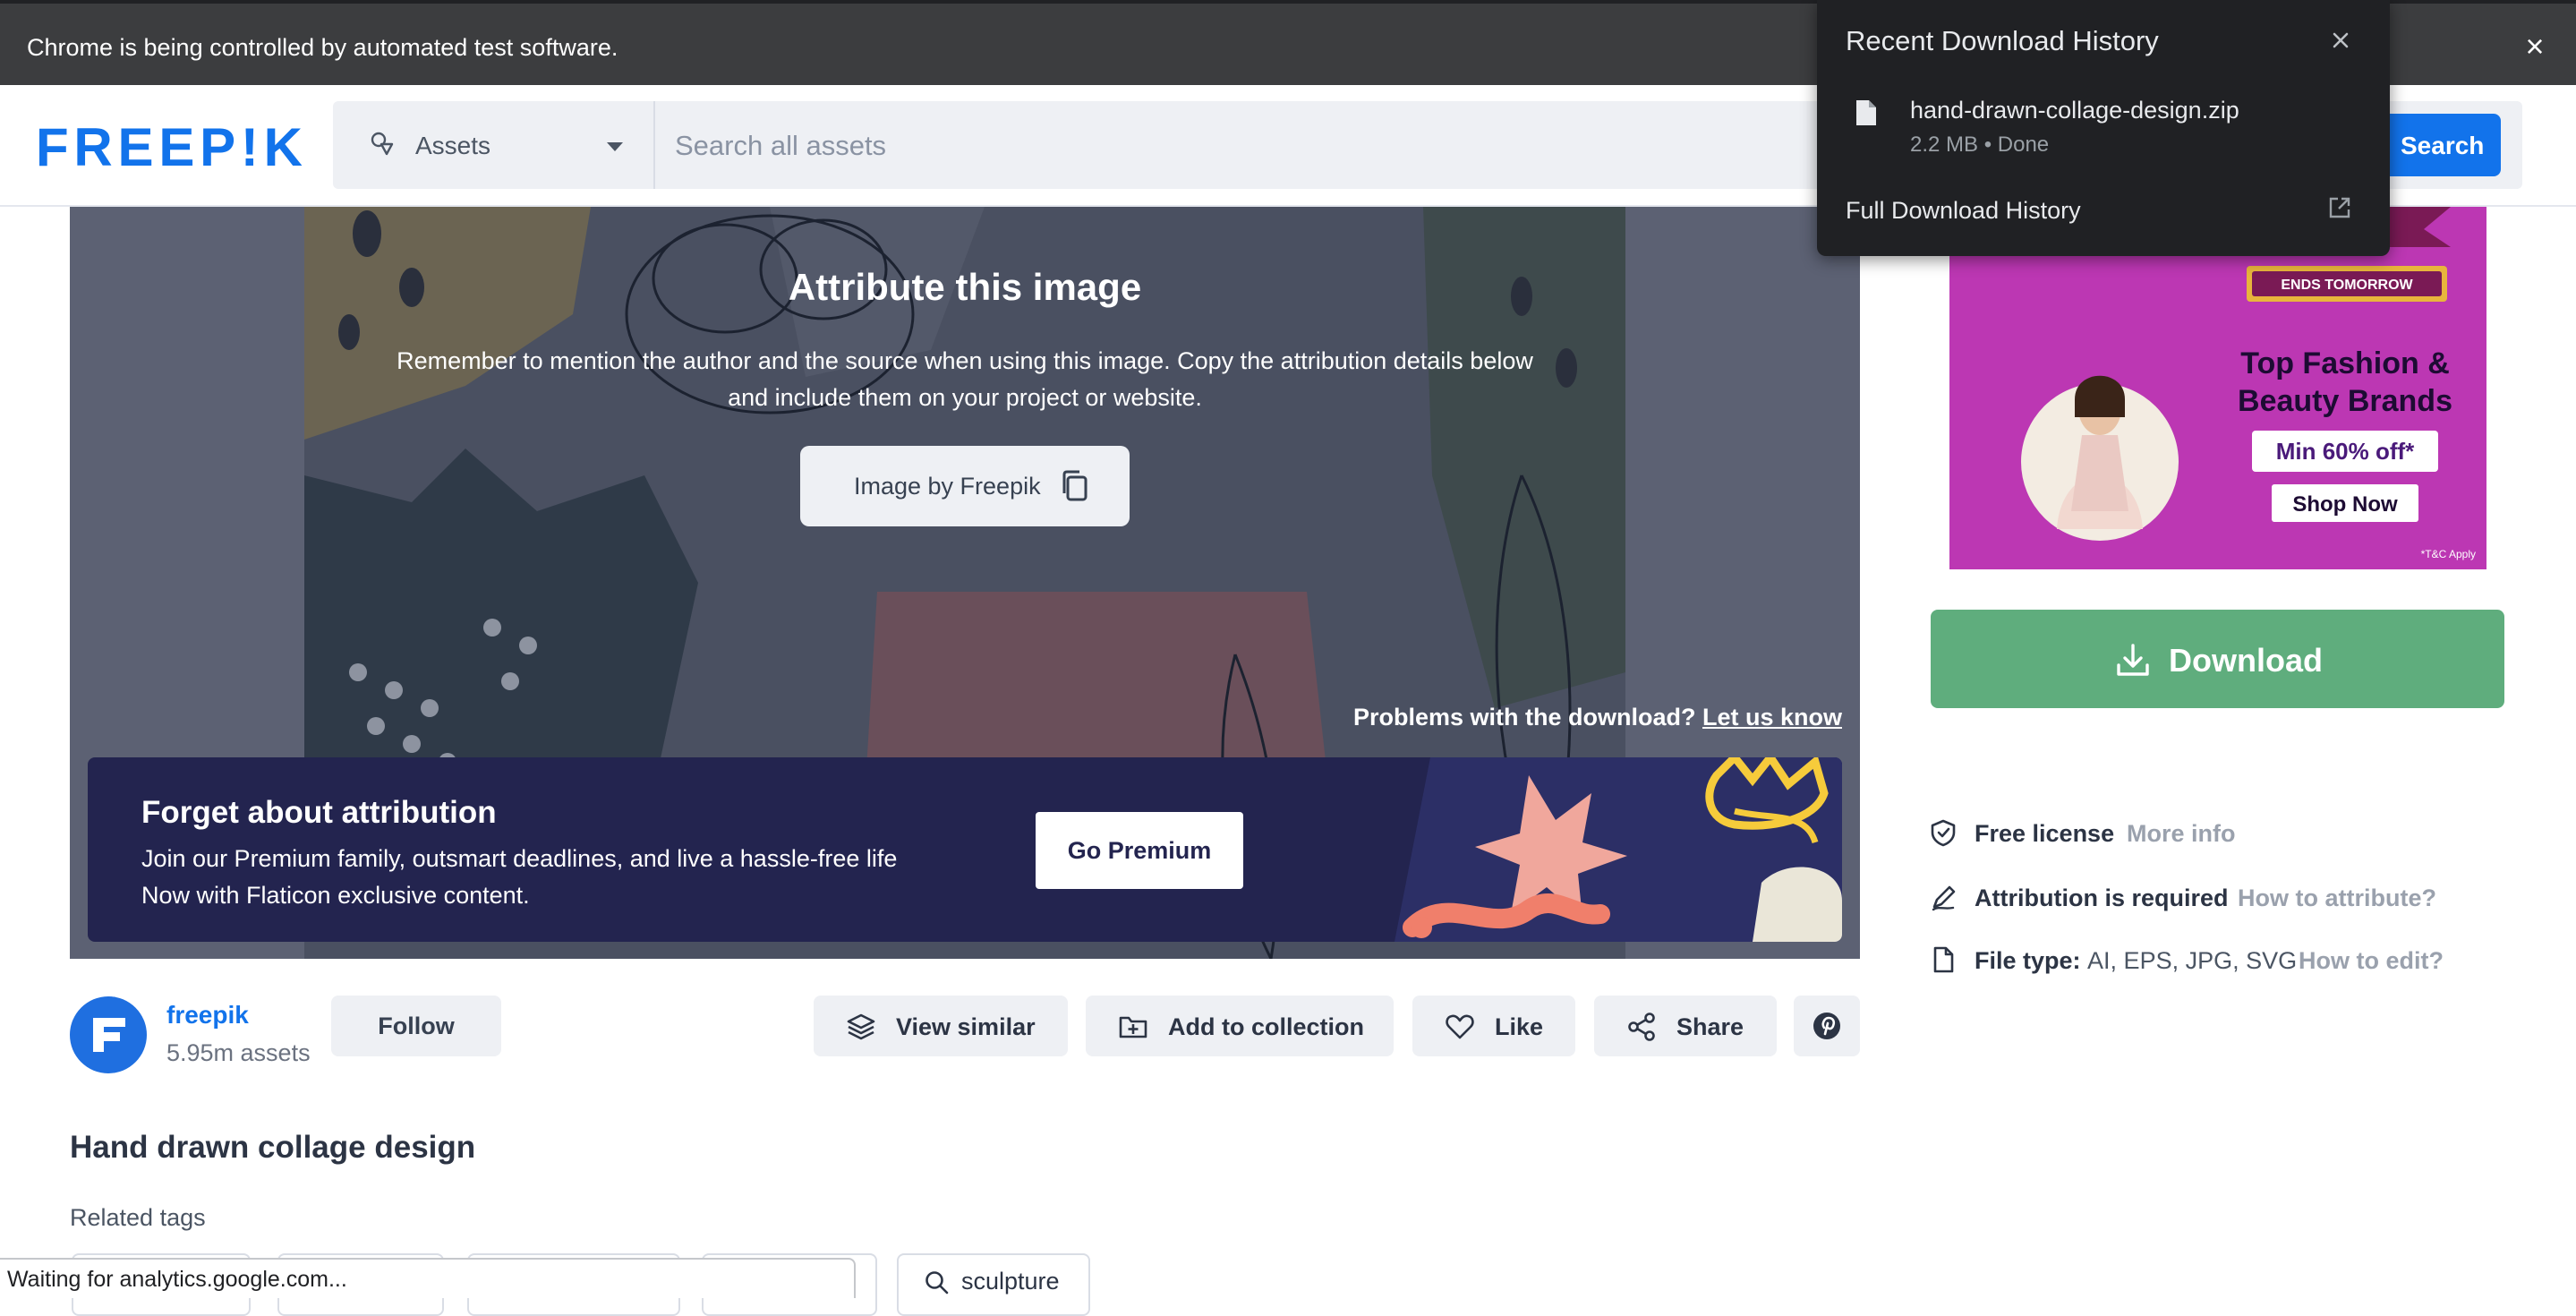 The height and width of the screenshot is (1316, 2576). I want to click on asset-title: Hand drawn collage design, so click(273, 1147).